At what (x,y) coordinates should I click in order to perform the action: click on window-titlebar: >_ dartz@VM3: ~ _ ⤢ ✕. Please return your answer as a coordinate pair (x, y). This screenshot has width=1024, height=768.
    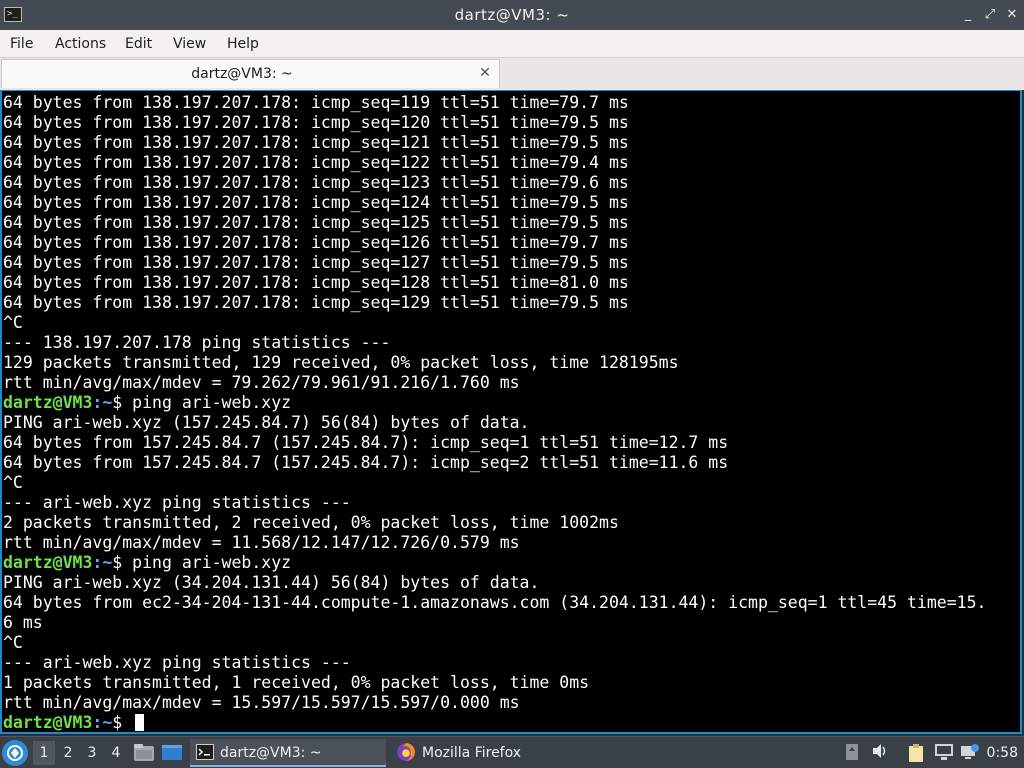
    Looking at the image, I should click on (512, 15).